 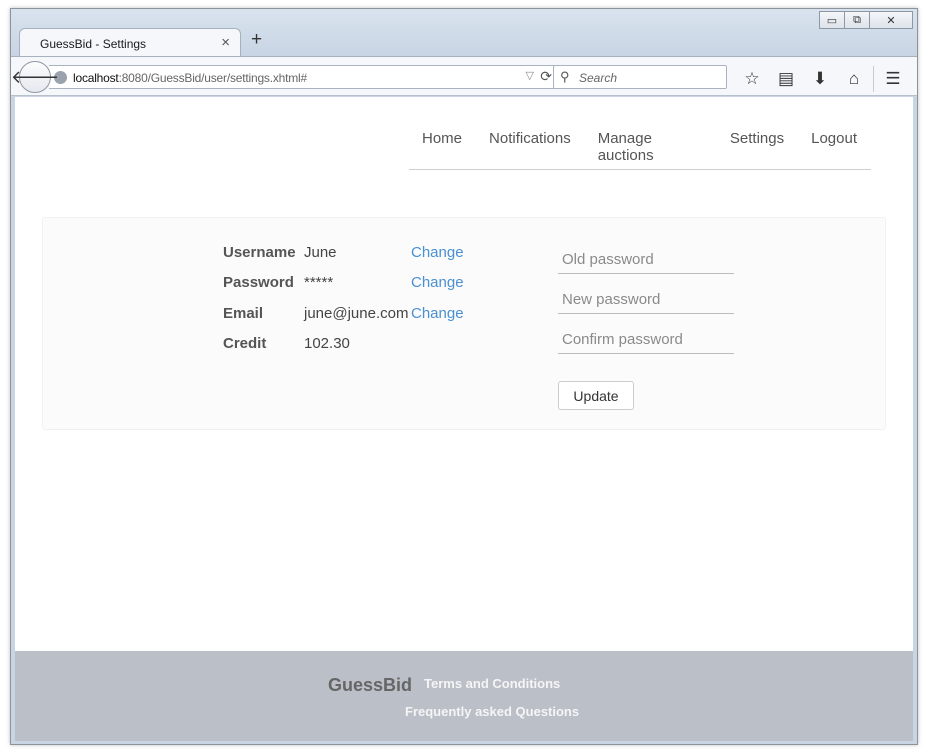 What do you see at coordinates (530, 75) in the screenshot?
I see `url-dropdown-icon: ▽` at bounding box center [530, 75].